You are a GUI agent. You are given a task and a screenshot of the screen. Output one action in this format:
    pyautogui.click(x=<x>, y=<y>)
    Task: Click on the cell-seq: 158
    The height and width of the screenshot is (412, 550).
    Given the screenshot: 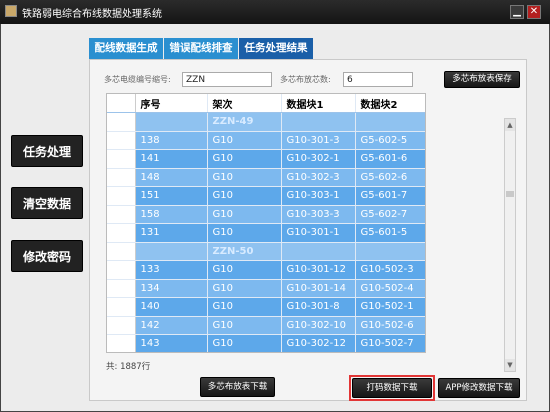 What is the action you would take?
    pyautogui.click(x=171, y=214)
    